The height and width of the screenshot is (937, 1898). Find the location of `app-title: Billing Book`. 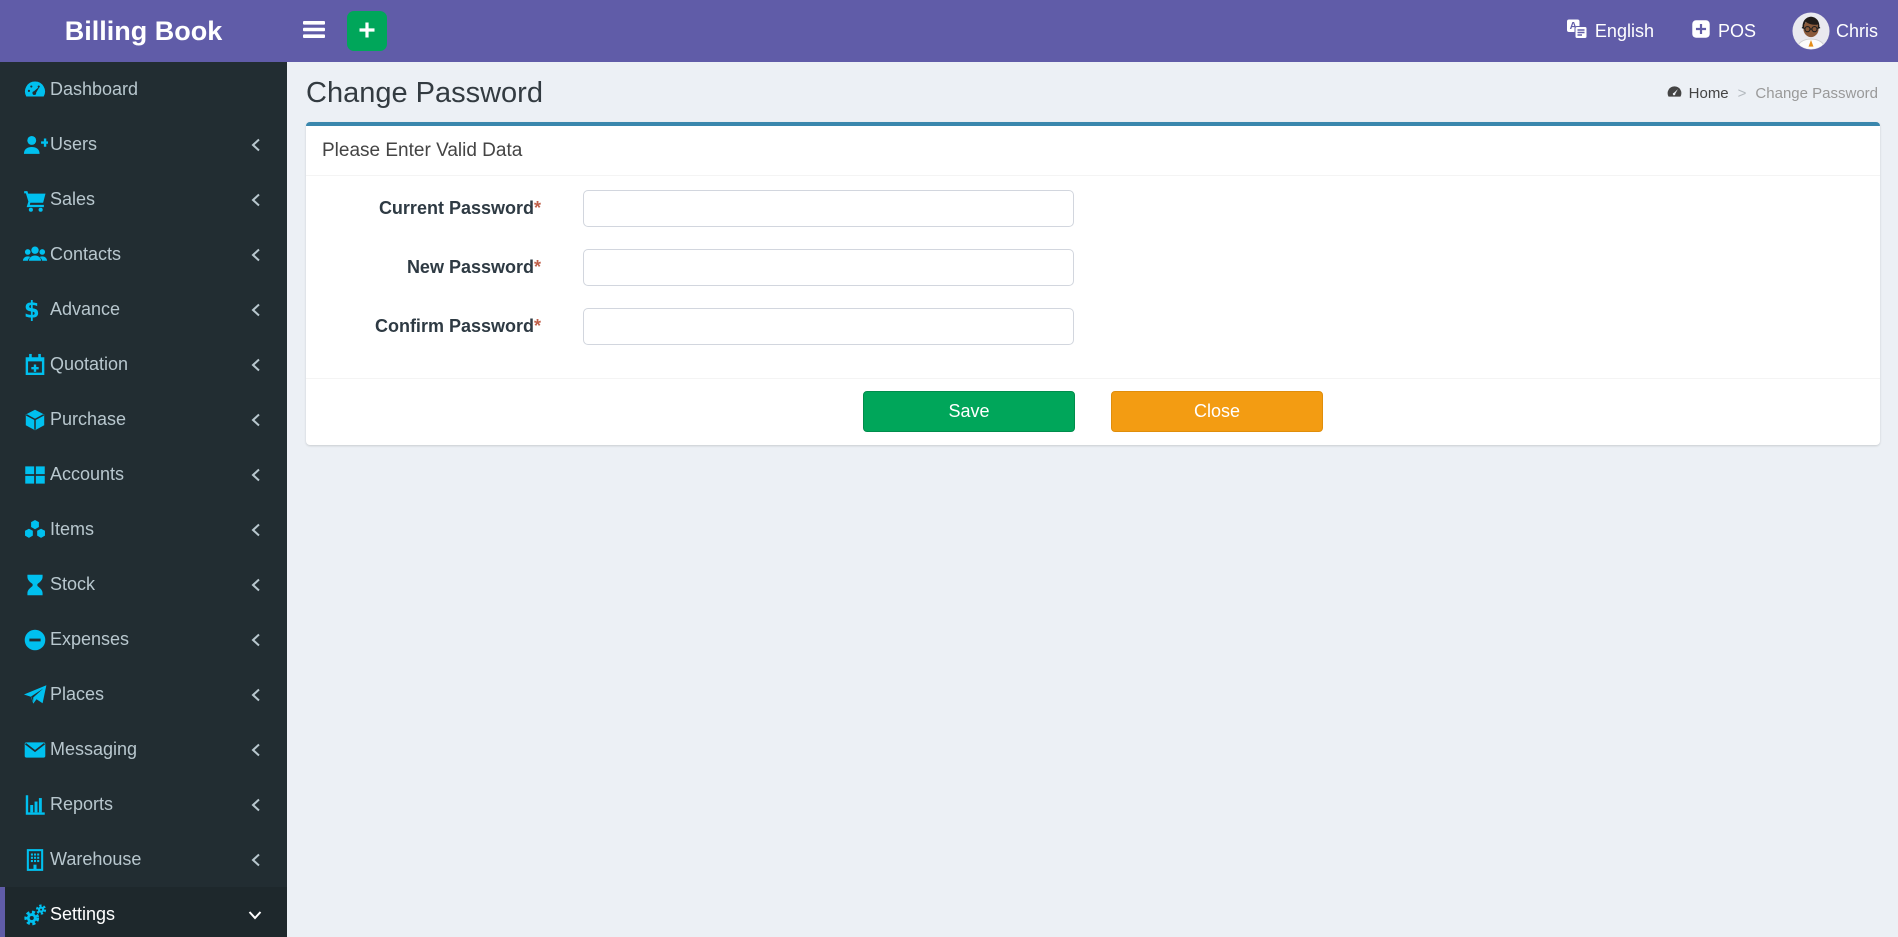

app-title: Billing Book is located at coordinates (143, 30).